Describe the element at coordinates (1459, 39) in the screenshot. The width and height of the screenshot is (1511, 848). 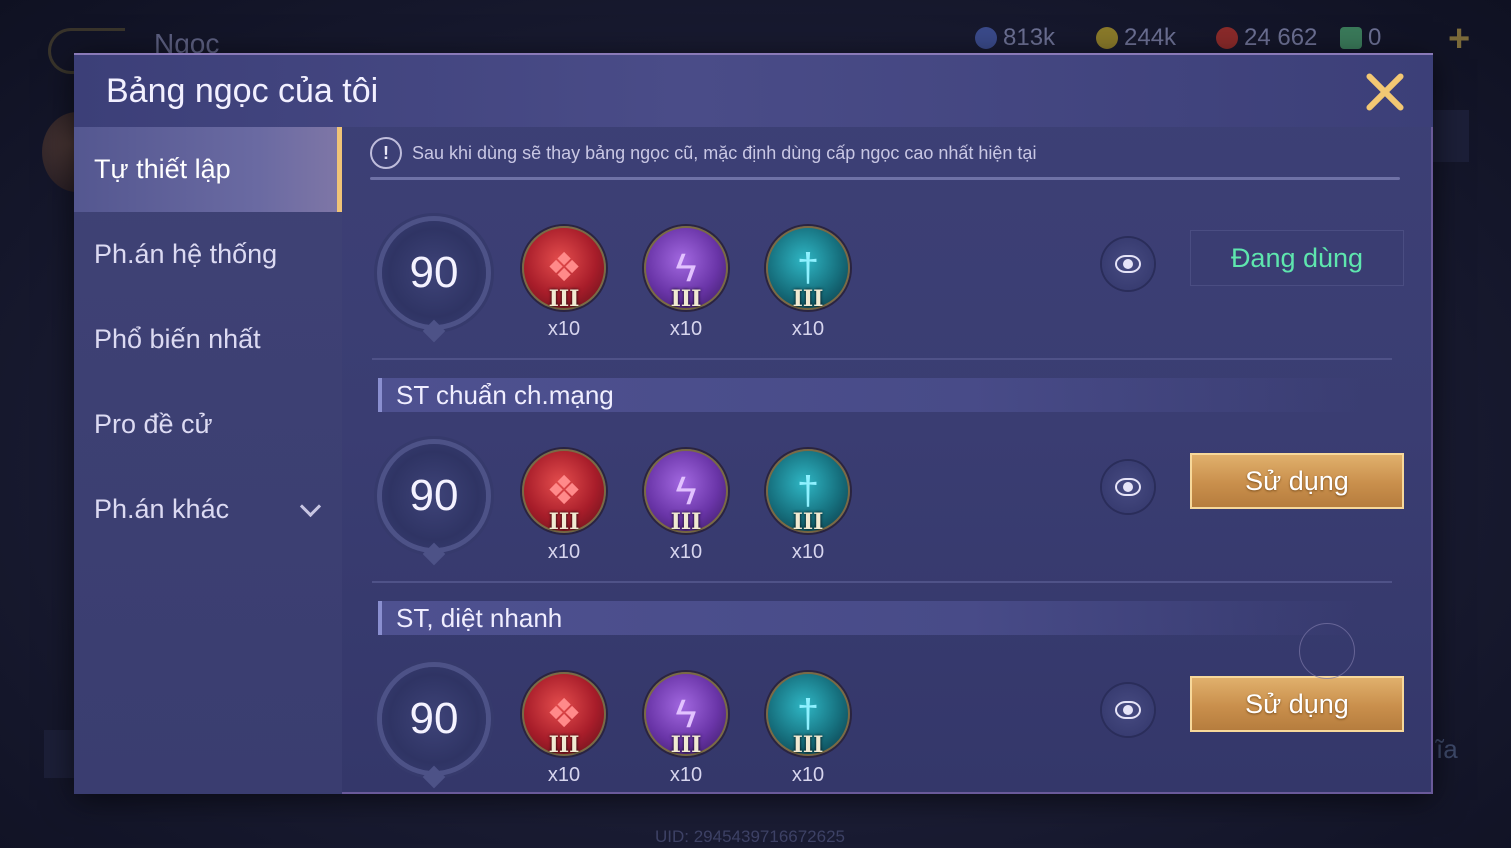
I see `add-resource-icon: +` at that location.